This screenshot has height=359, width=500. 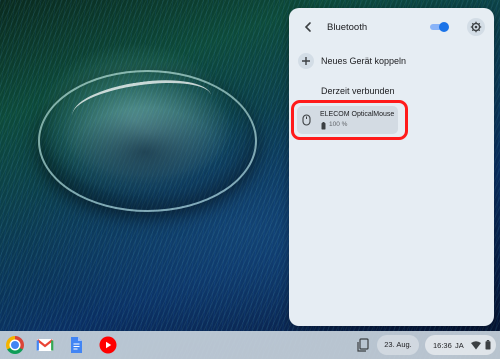 I want to click on battery-status-icon, so click(x=488, y=345).